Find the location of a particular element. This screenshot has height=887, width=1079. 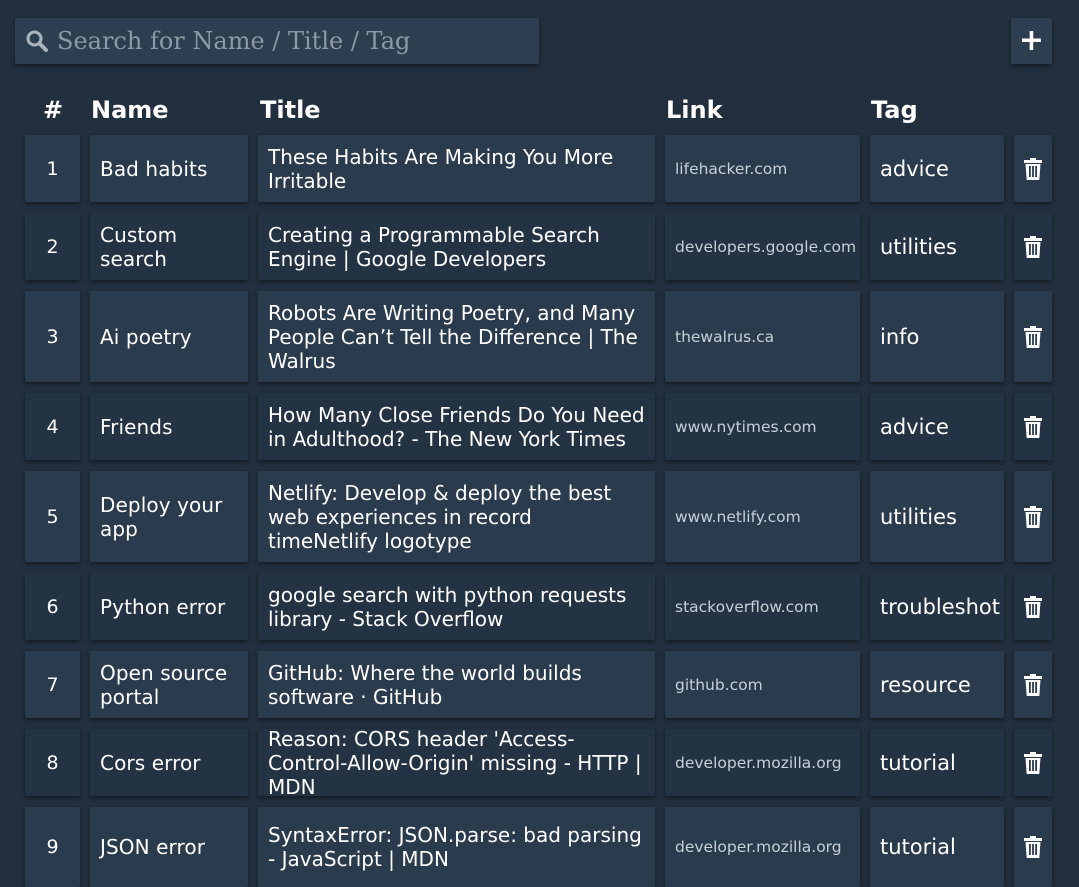

row-link: www.nytimes.com is located at coordinates (762, 426).